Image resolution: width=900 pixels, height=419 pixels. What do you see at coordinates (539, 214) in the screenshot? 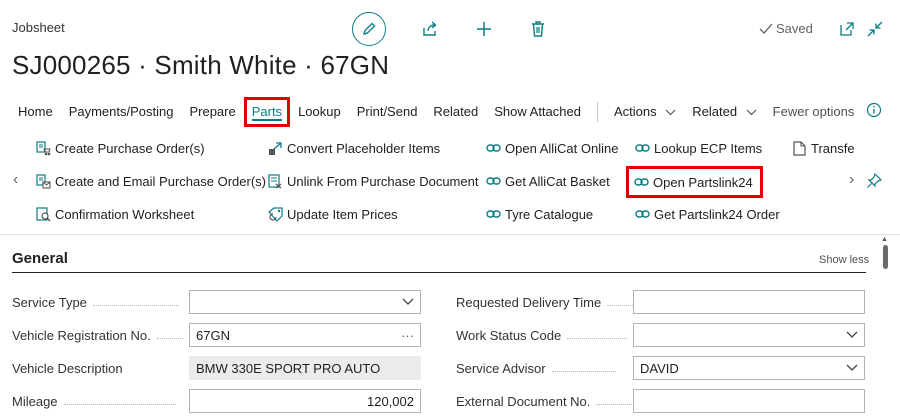
I see `tyre-catalogue-action: Tyre Catalogue` at bounding box center [539, 214].